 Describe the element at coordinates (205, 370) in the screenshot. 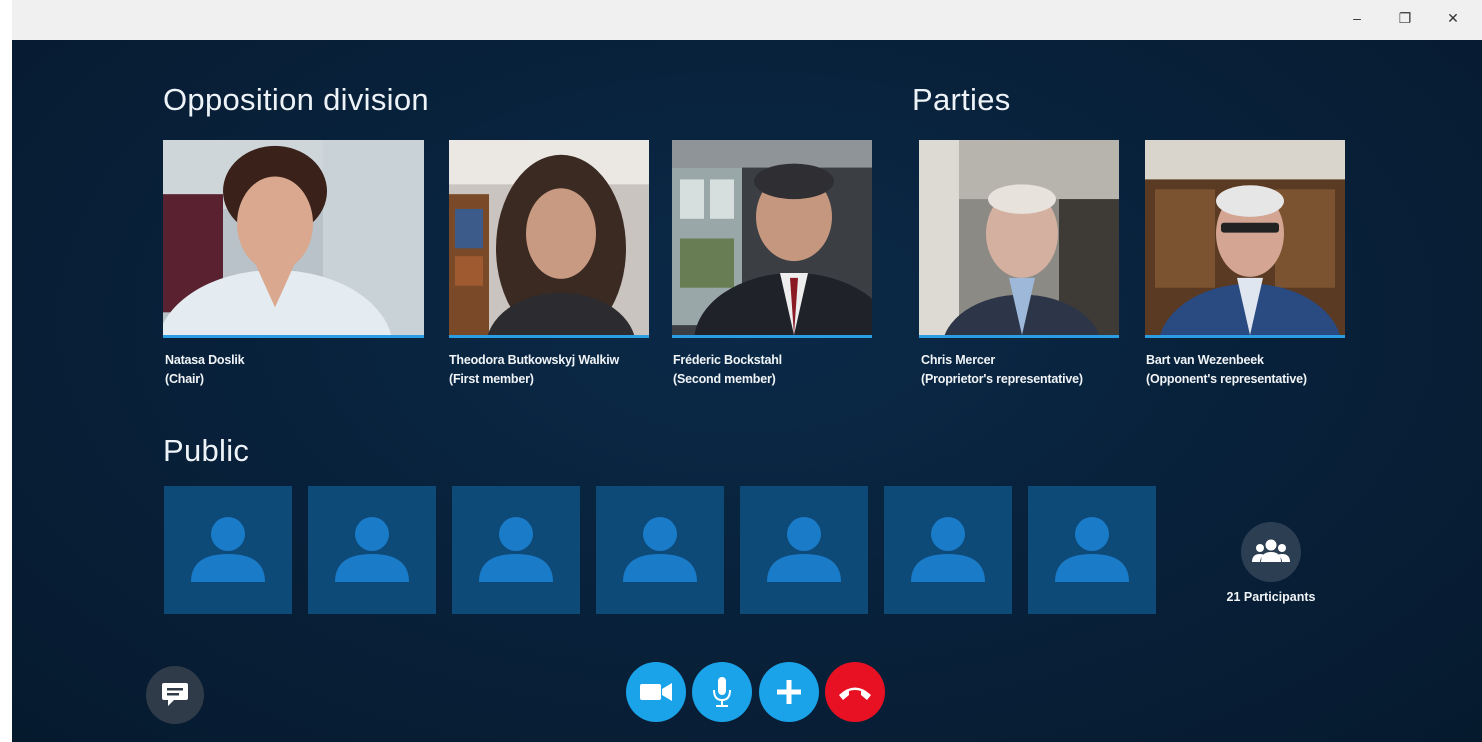

I see `participant-caption-1: Natasa Doslik (Chair)` at that location.